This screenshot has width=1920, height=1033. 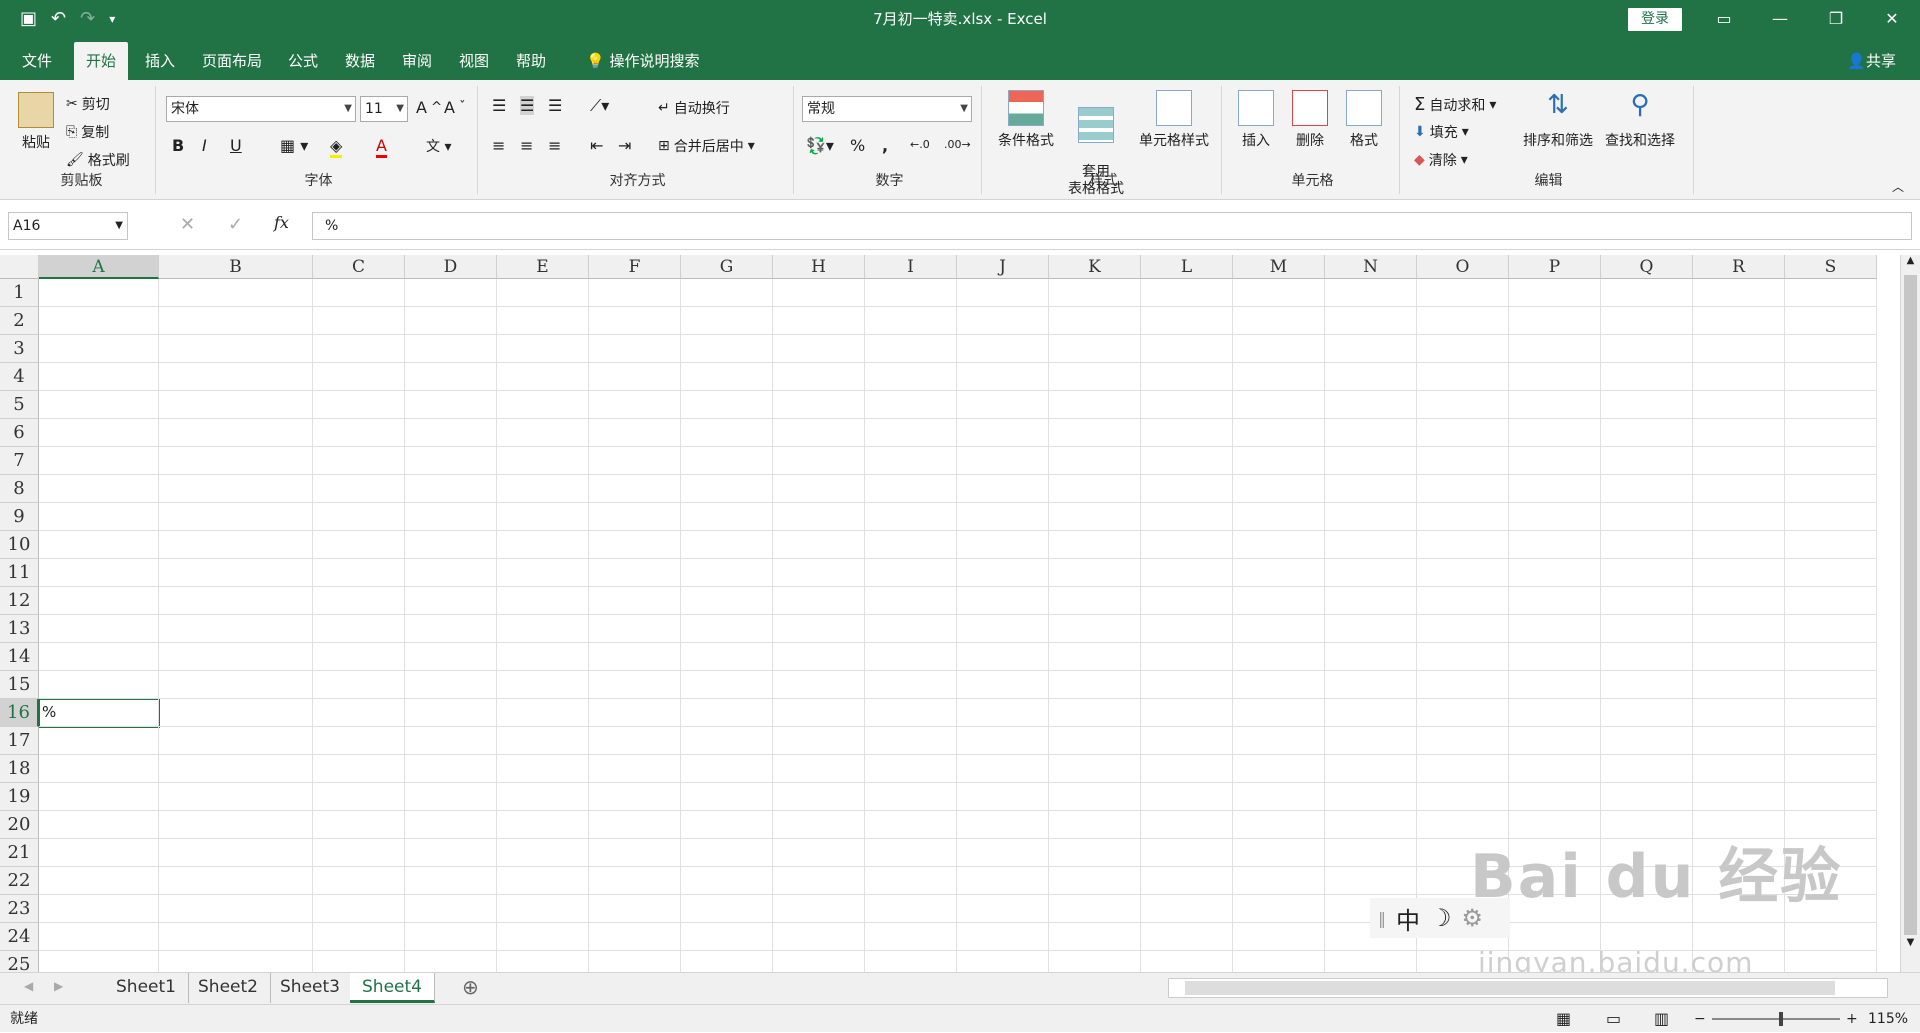 I want to click on delete-cells-button: 删除, so click(x=1310, y=120).